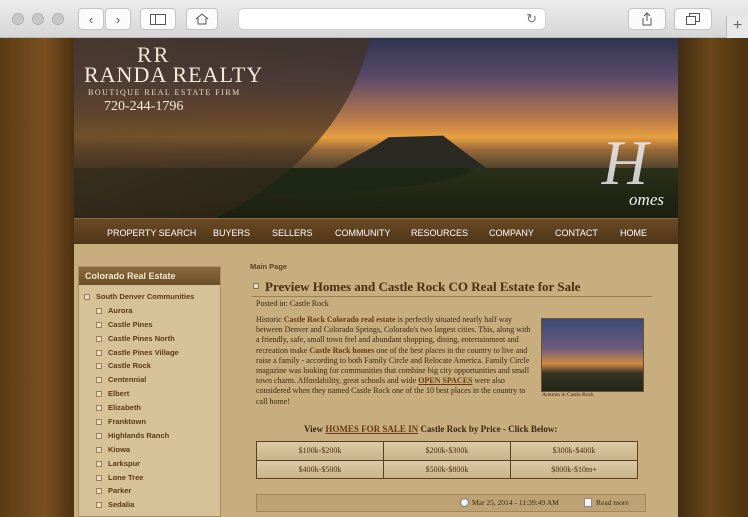  Describe the element at coordinates (531, 19) in the screenshot. I see `reload-icon: ↻` at that location.